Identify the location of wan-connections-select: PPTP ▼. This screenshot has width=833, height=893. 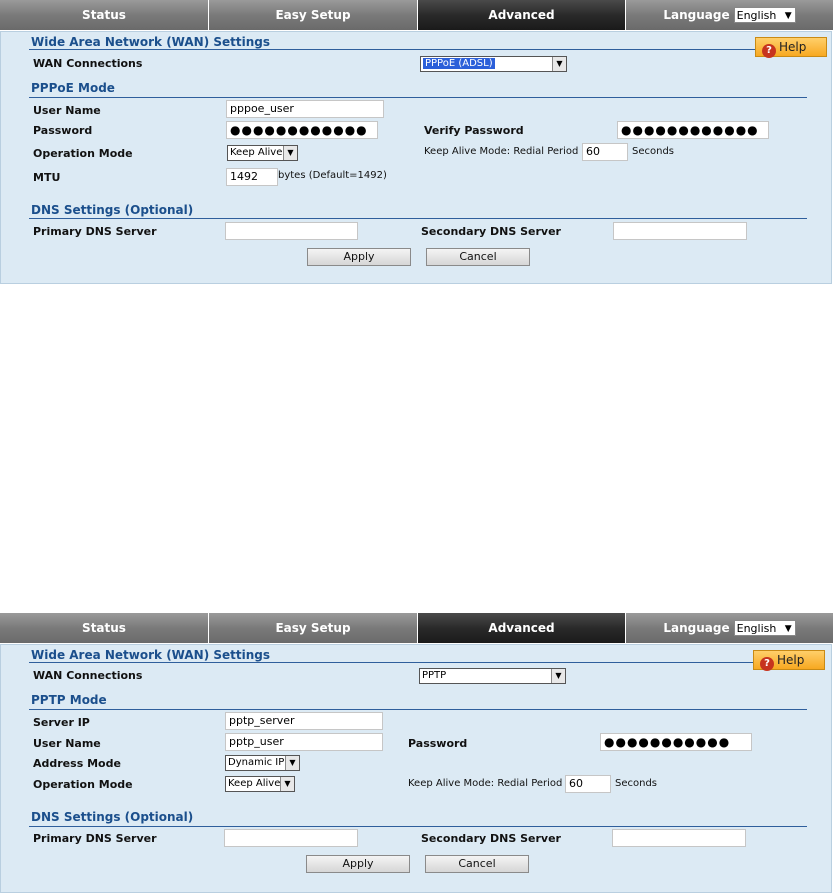
(492, 676).